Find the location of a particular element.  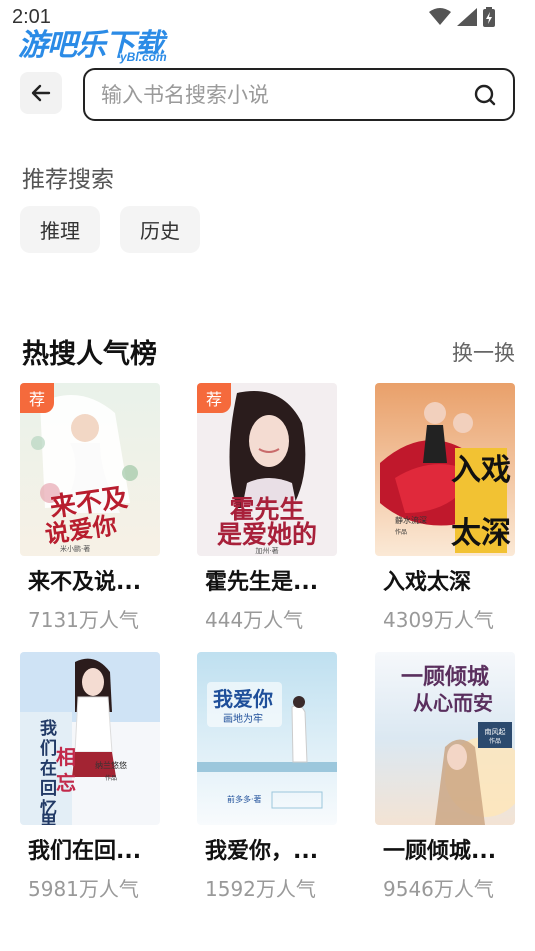

svg-text: 加州·著 is located at coordinates (266, 550).